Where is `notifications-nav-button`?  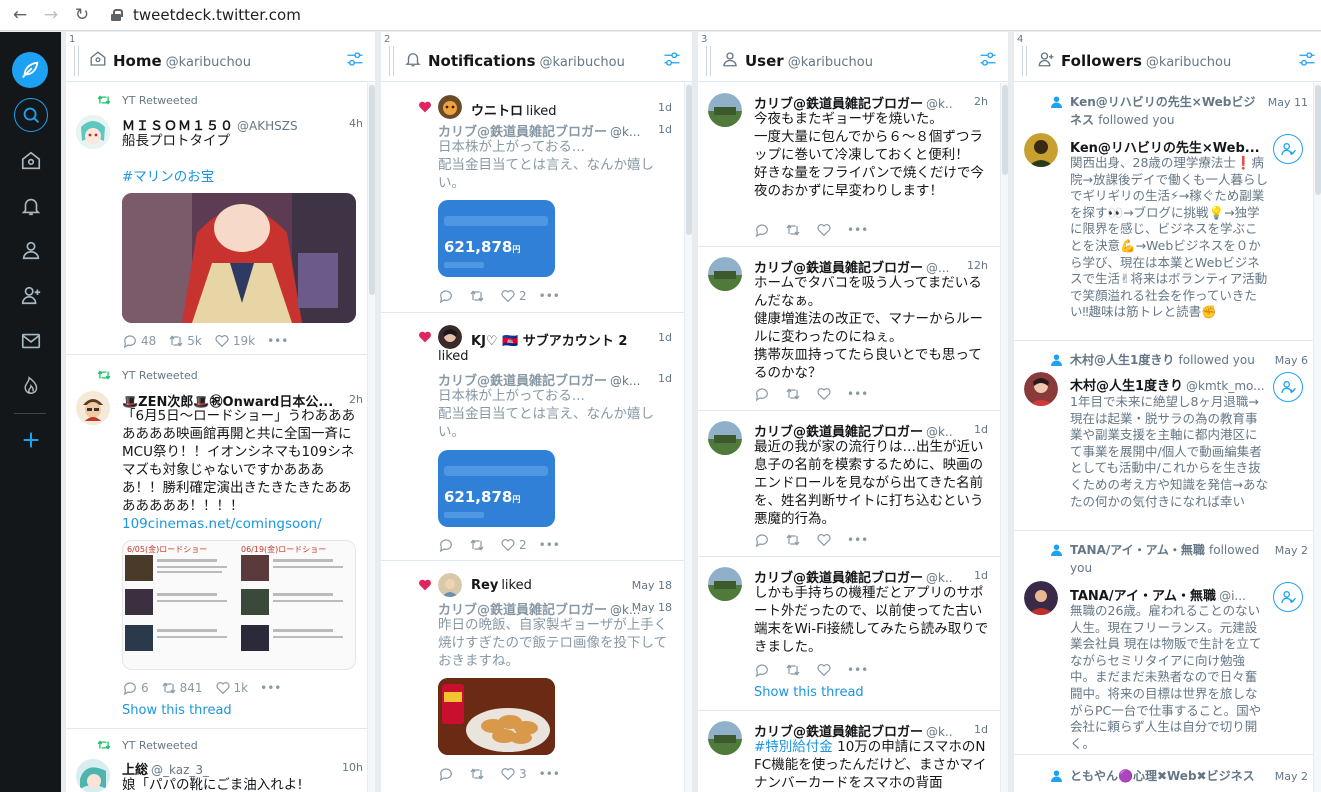 notifications-nav-button is located at coordinates (31, 206).